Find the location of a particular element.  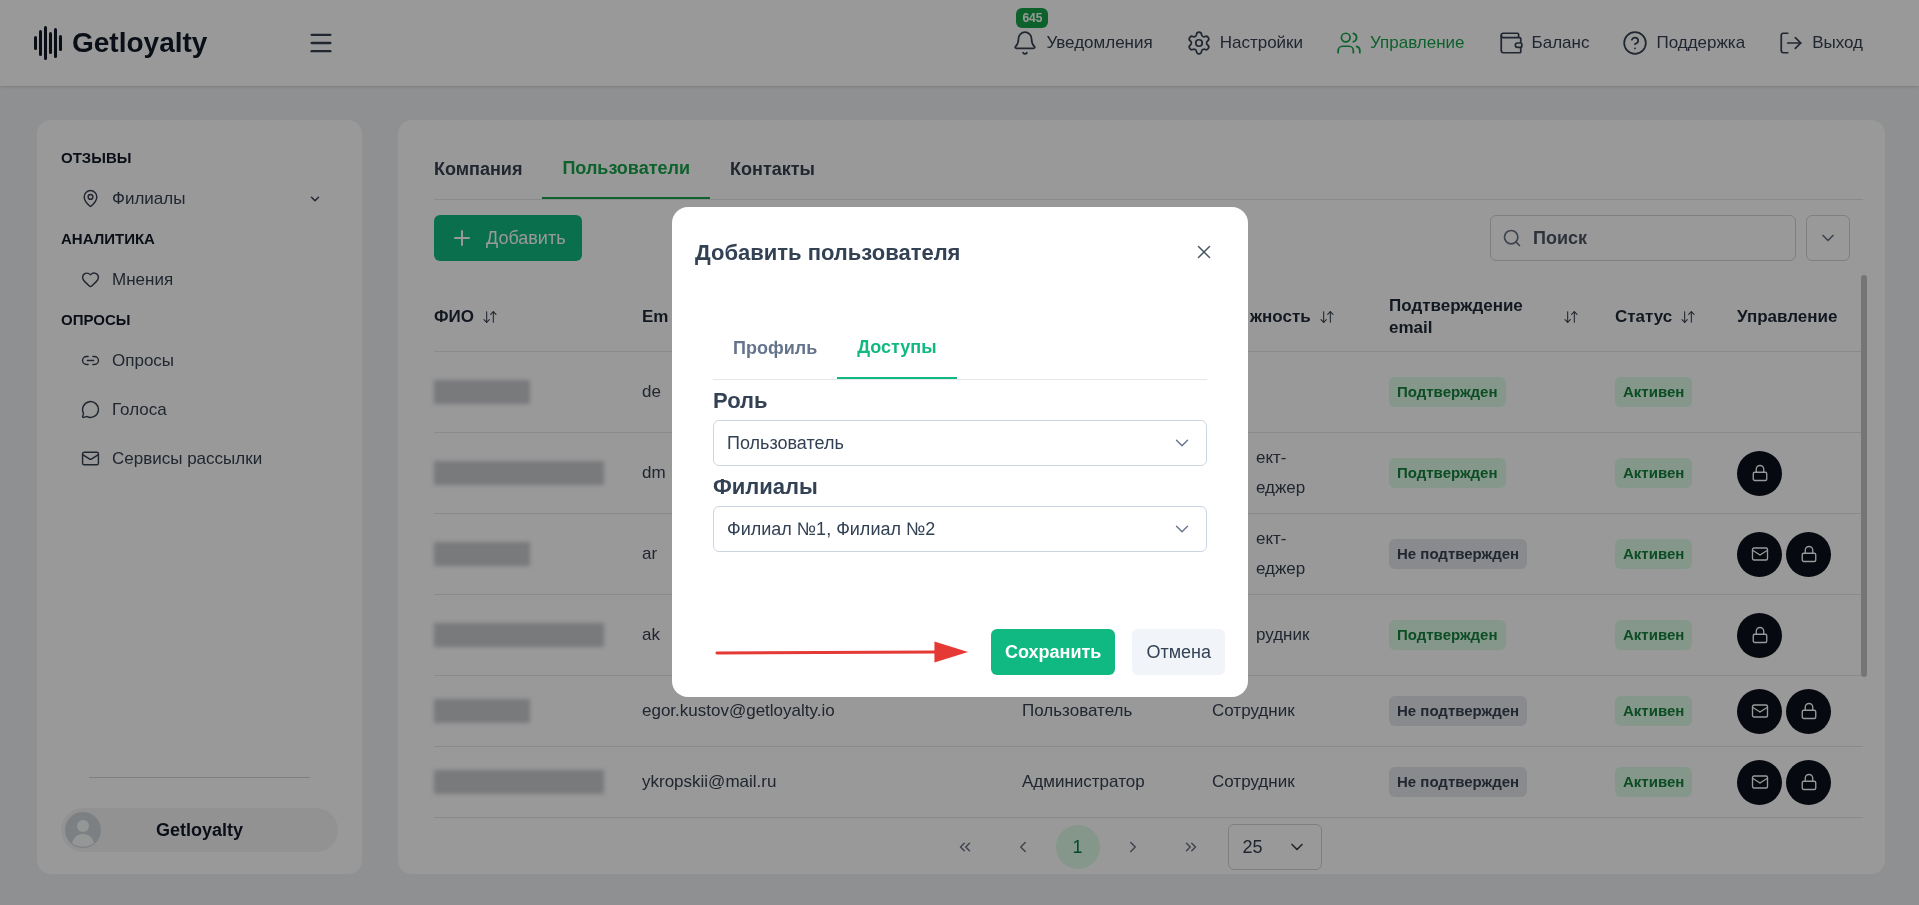

heart-icon is located at coordinates (90, 279).